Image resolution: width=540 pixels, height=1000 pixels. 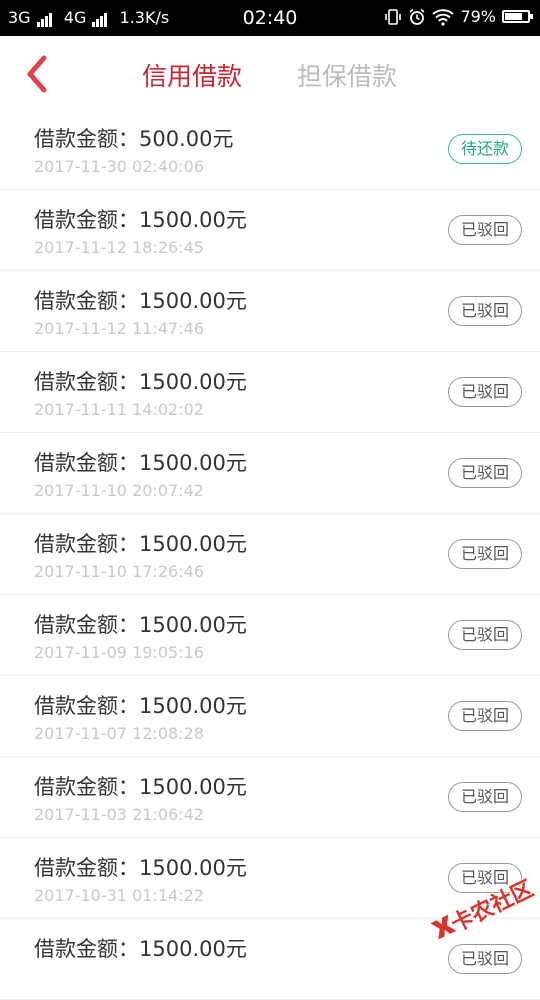 What do you see at coordinates (119, 571) in the screenshot?
I see `loan-date: 2017-11-10 17:26:46` at bounding box center [119, 571].